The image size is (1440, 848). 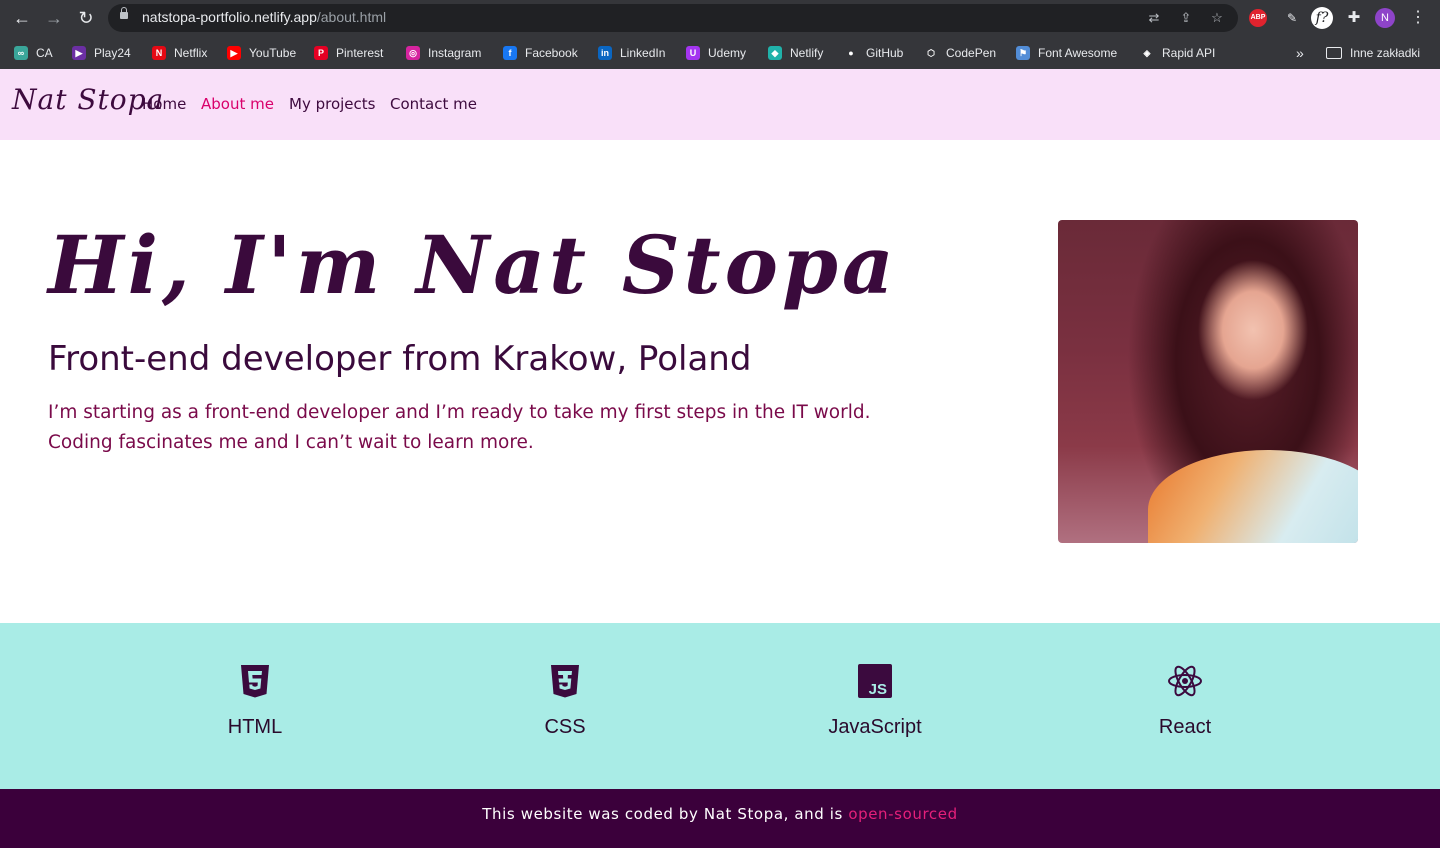 I want to click on nav-about-me: About me, so click(x=237, y=104).